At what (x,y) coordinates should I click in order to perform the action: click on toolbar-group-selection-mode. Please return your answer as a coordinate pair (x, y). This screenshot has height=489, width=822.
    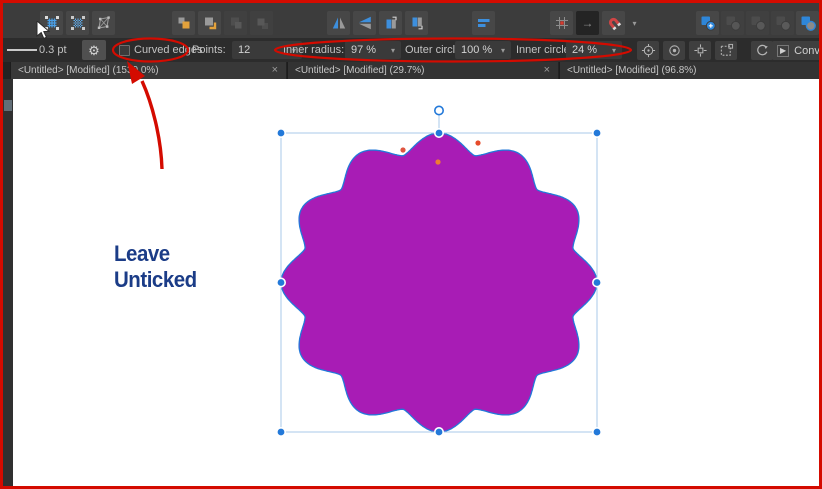
    Looking at the image, I should click on (77, 23).